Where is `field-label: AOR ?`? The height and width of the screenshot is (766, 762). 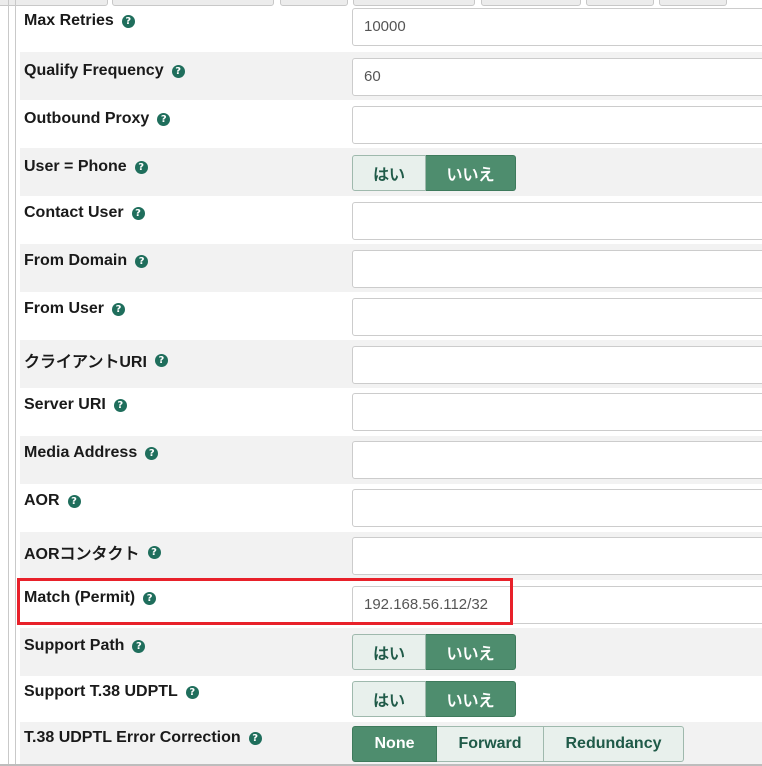 field-label: AOR ? is located at coordinates (52, 501).